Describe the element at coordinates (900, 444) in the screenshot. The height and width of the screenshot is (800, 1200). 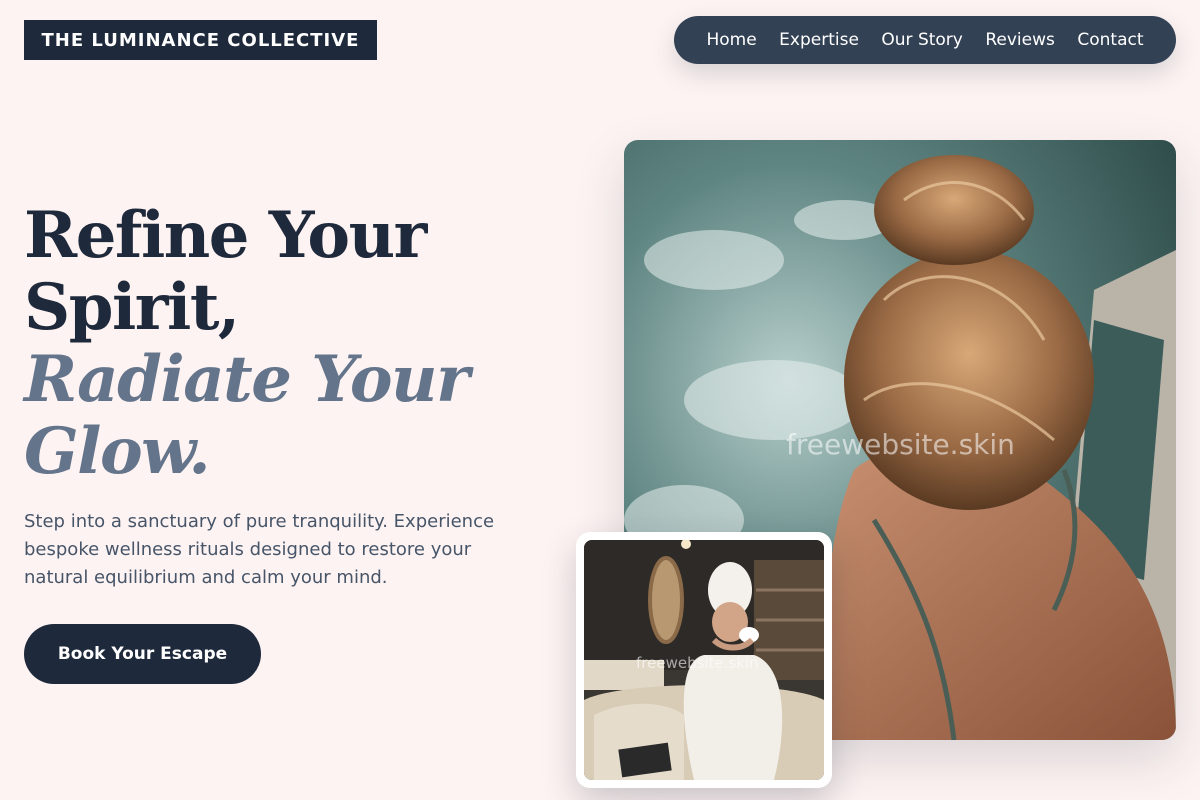
I see `main-photo-watermark: freewebsite.skin` at that location.